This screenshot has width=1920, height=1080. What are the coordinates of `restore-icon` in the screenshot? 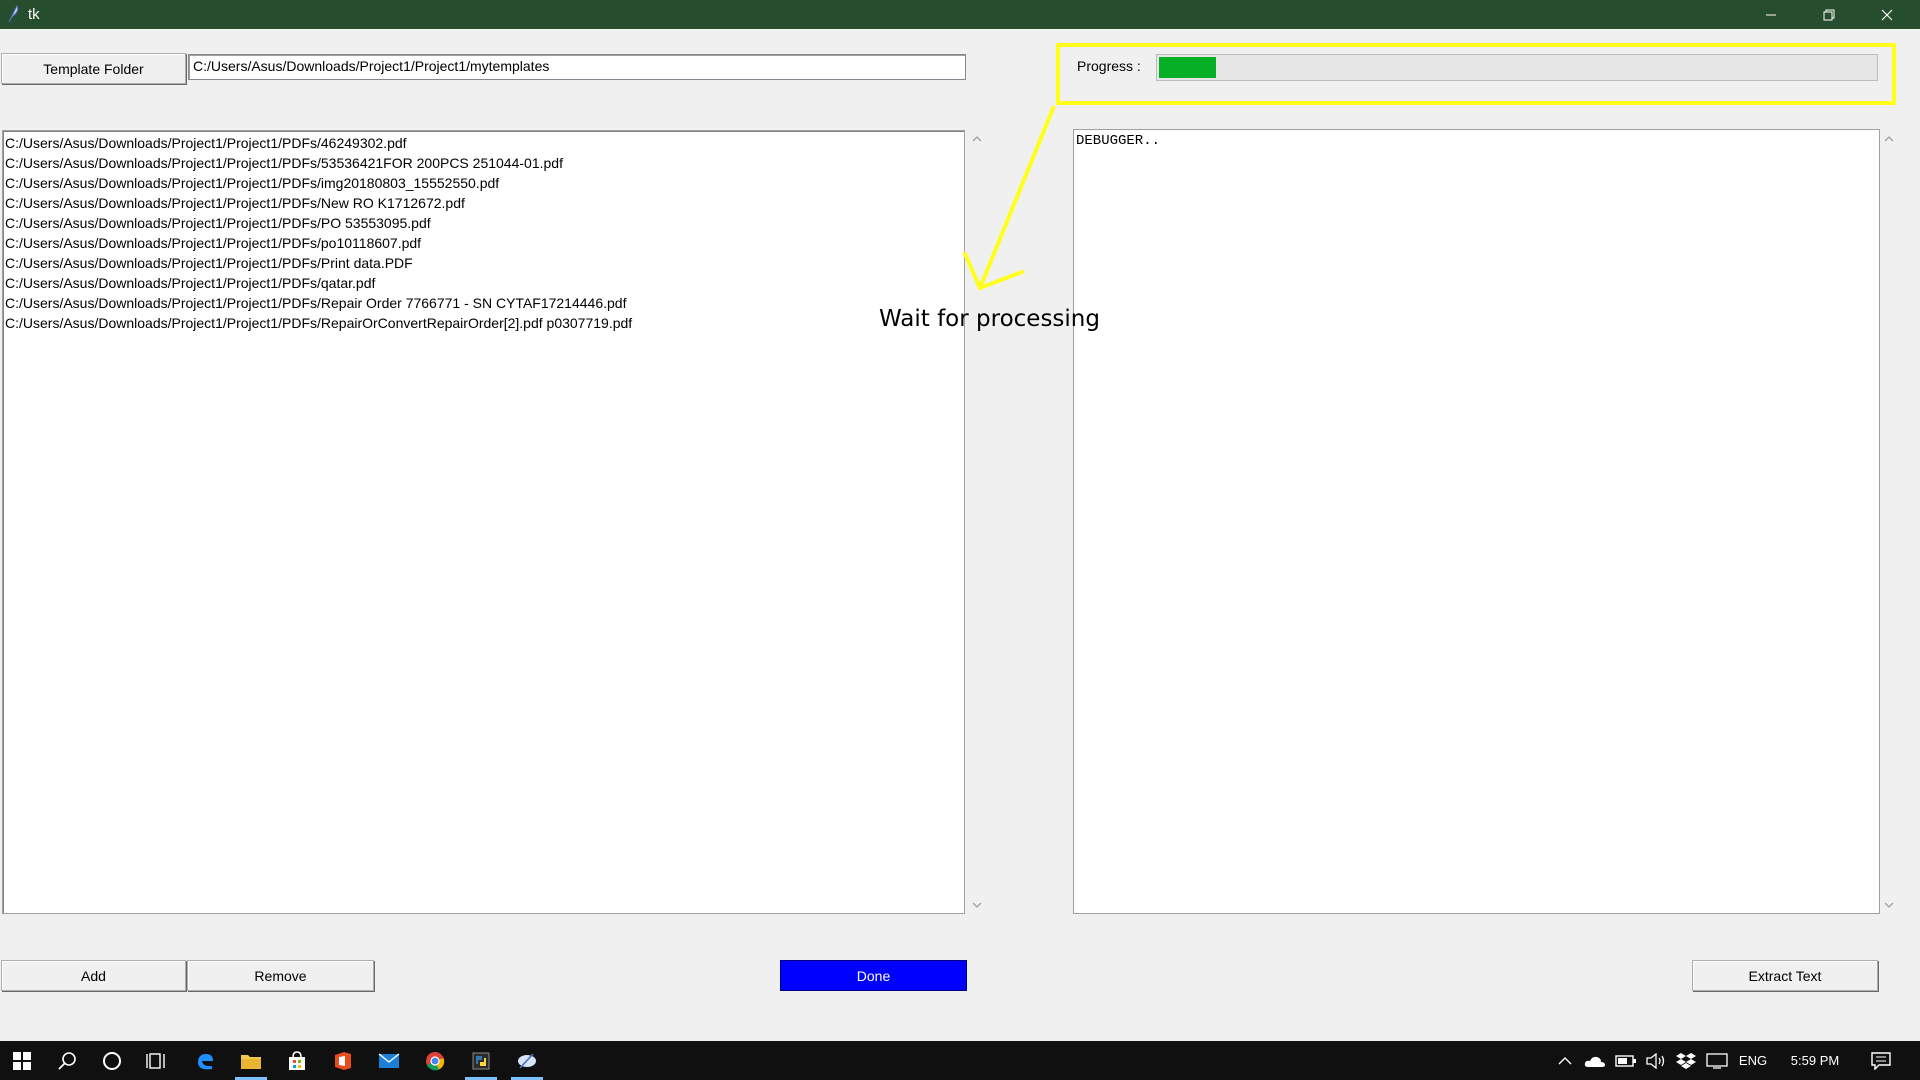 It's located at (1829, 14).